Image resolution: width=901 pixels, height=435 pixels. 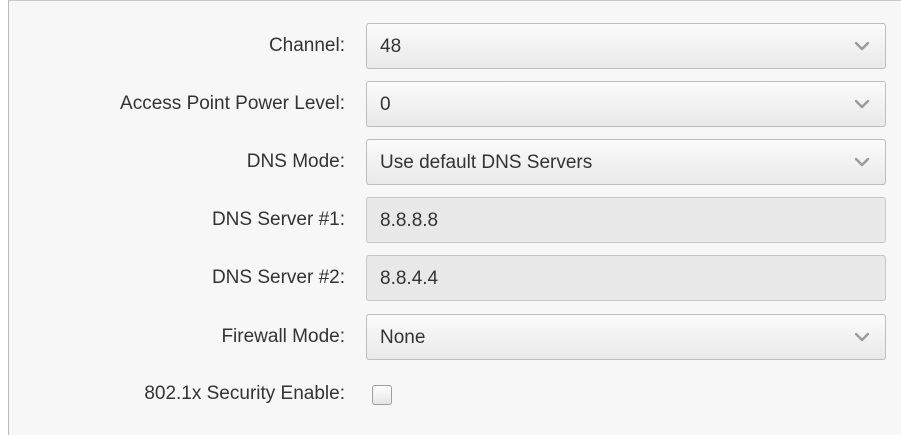 What do you see at coordinates (385, 104) in the screenshot?
I see `ap-power-value: 0` at bounding box center [385, 104].